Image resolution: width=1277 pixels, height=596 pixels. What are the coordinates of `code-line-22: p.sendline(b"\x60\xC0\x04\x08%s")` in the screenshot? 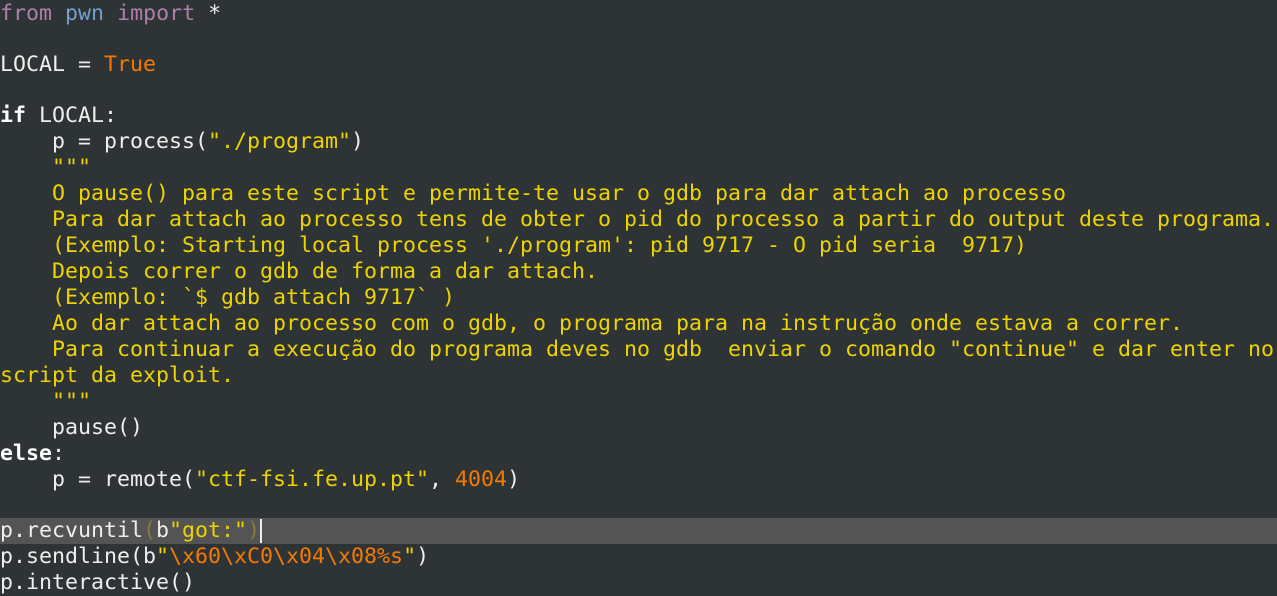 It's located at (638, 557).